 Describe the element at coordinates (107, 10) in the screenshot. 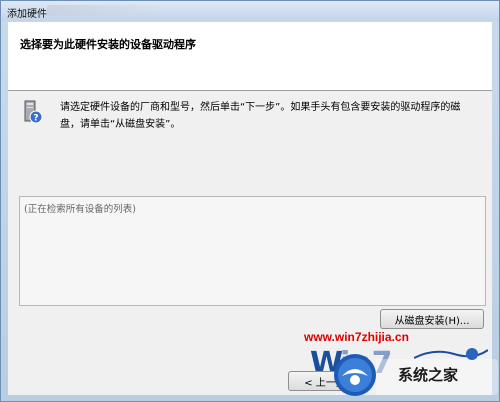

I see `title-ghost-text` at that location.